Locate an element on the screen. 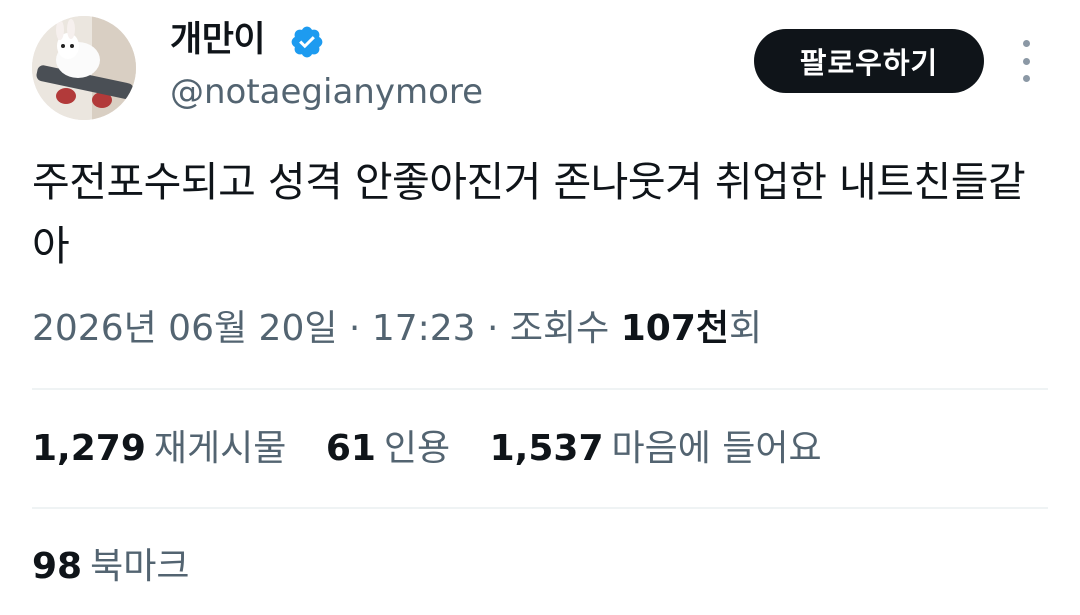 The width and height of the screenshot is (1080, 615). likes-count: 1,537 is located at coordinates (546, 448).